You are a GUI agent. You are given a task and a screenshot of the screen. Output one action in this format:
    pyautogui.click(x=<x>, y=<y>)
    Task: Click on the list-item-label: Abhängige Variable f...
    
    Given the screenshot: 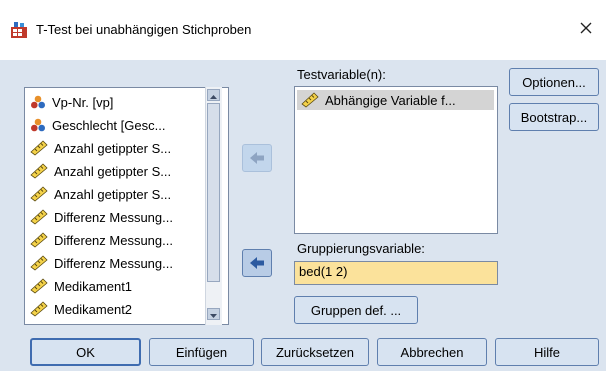 What is the action you would take?
    pyautogui.click(x=390, y=100)
    